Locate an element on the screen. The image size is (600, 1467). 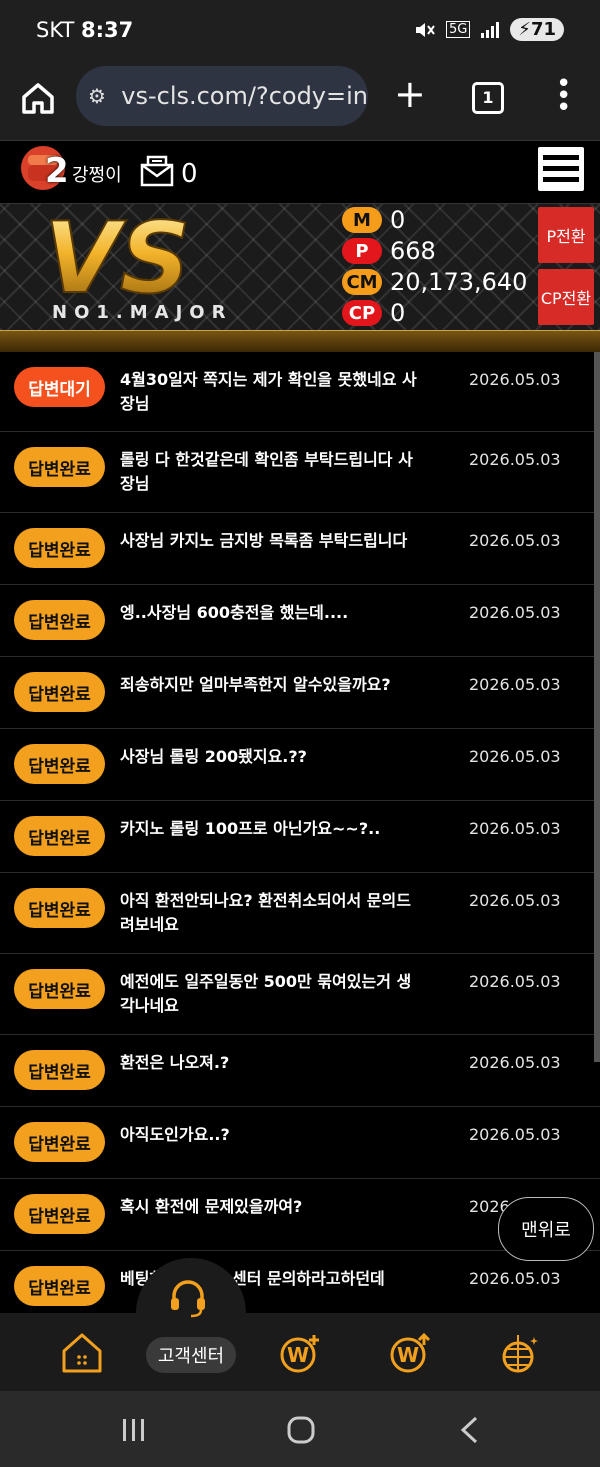
stat-m: M 0 is located at coordinates (373, 220).